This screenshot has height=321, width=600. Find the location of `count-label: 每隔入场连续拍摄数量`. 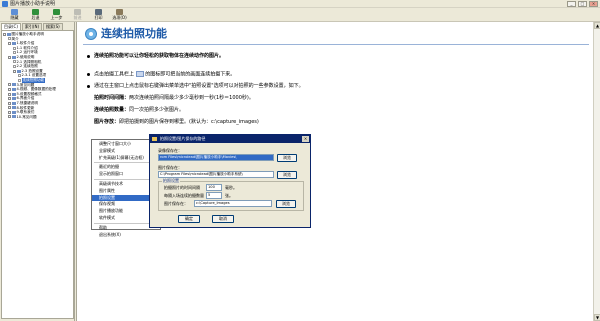

count-label: 每隔入场连续拍摄数量 is located at coordinates (184, 195).